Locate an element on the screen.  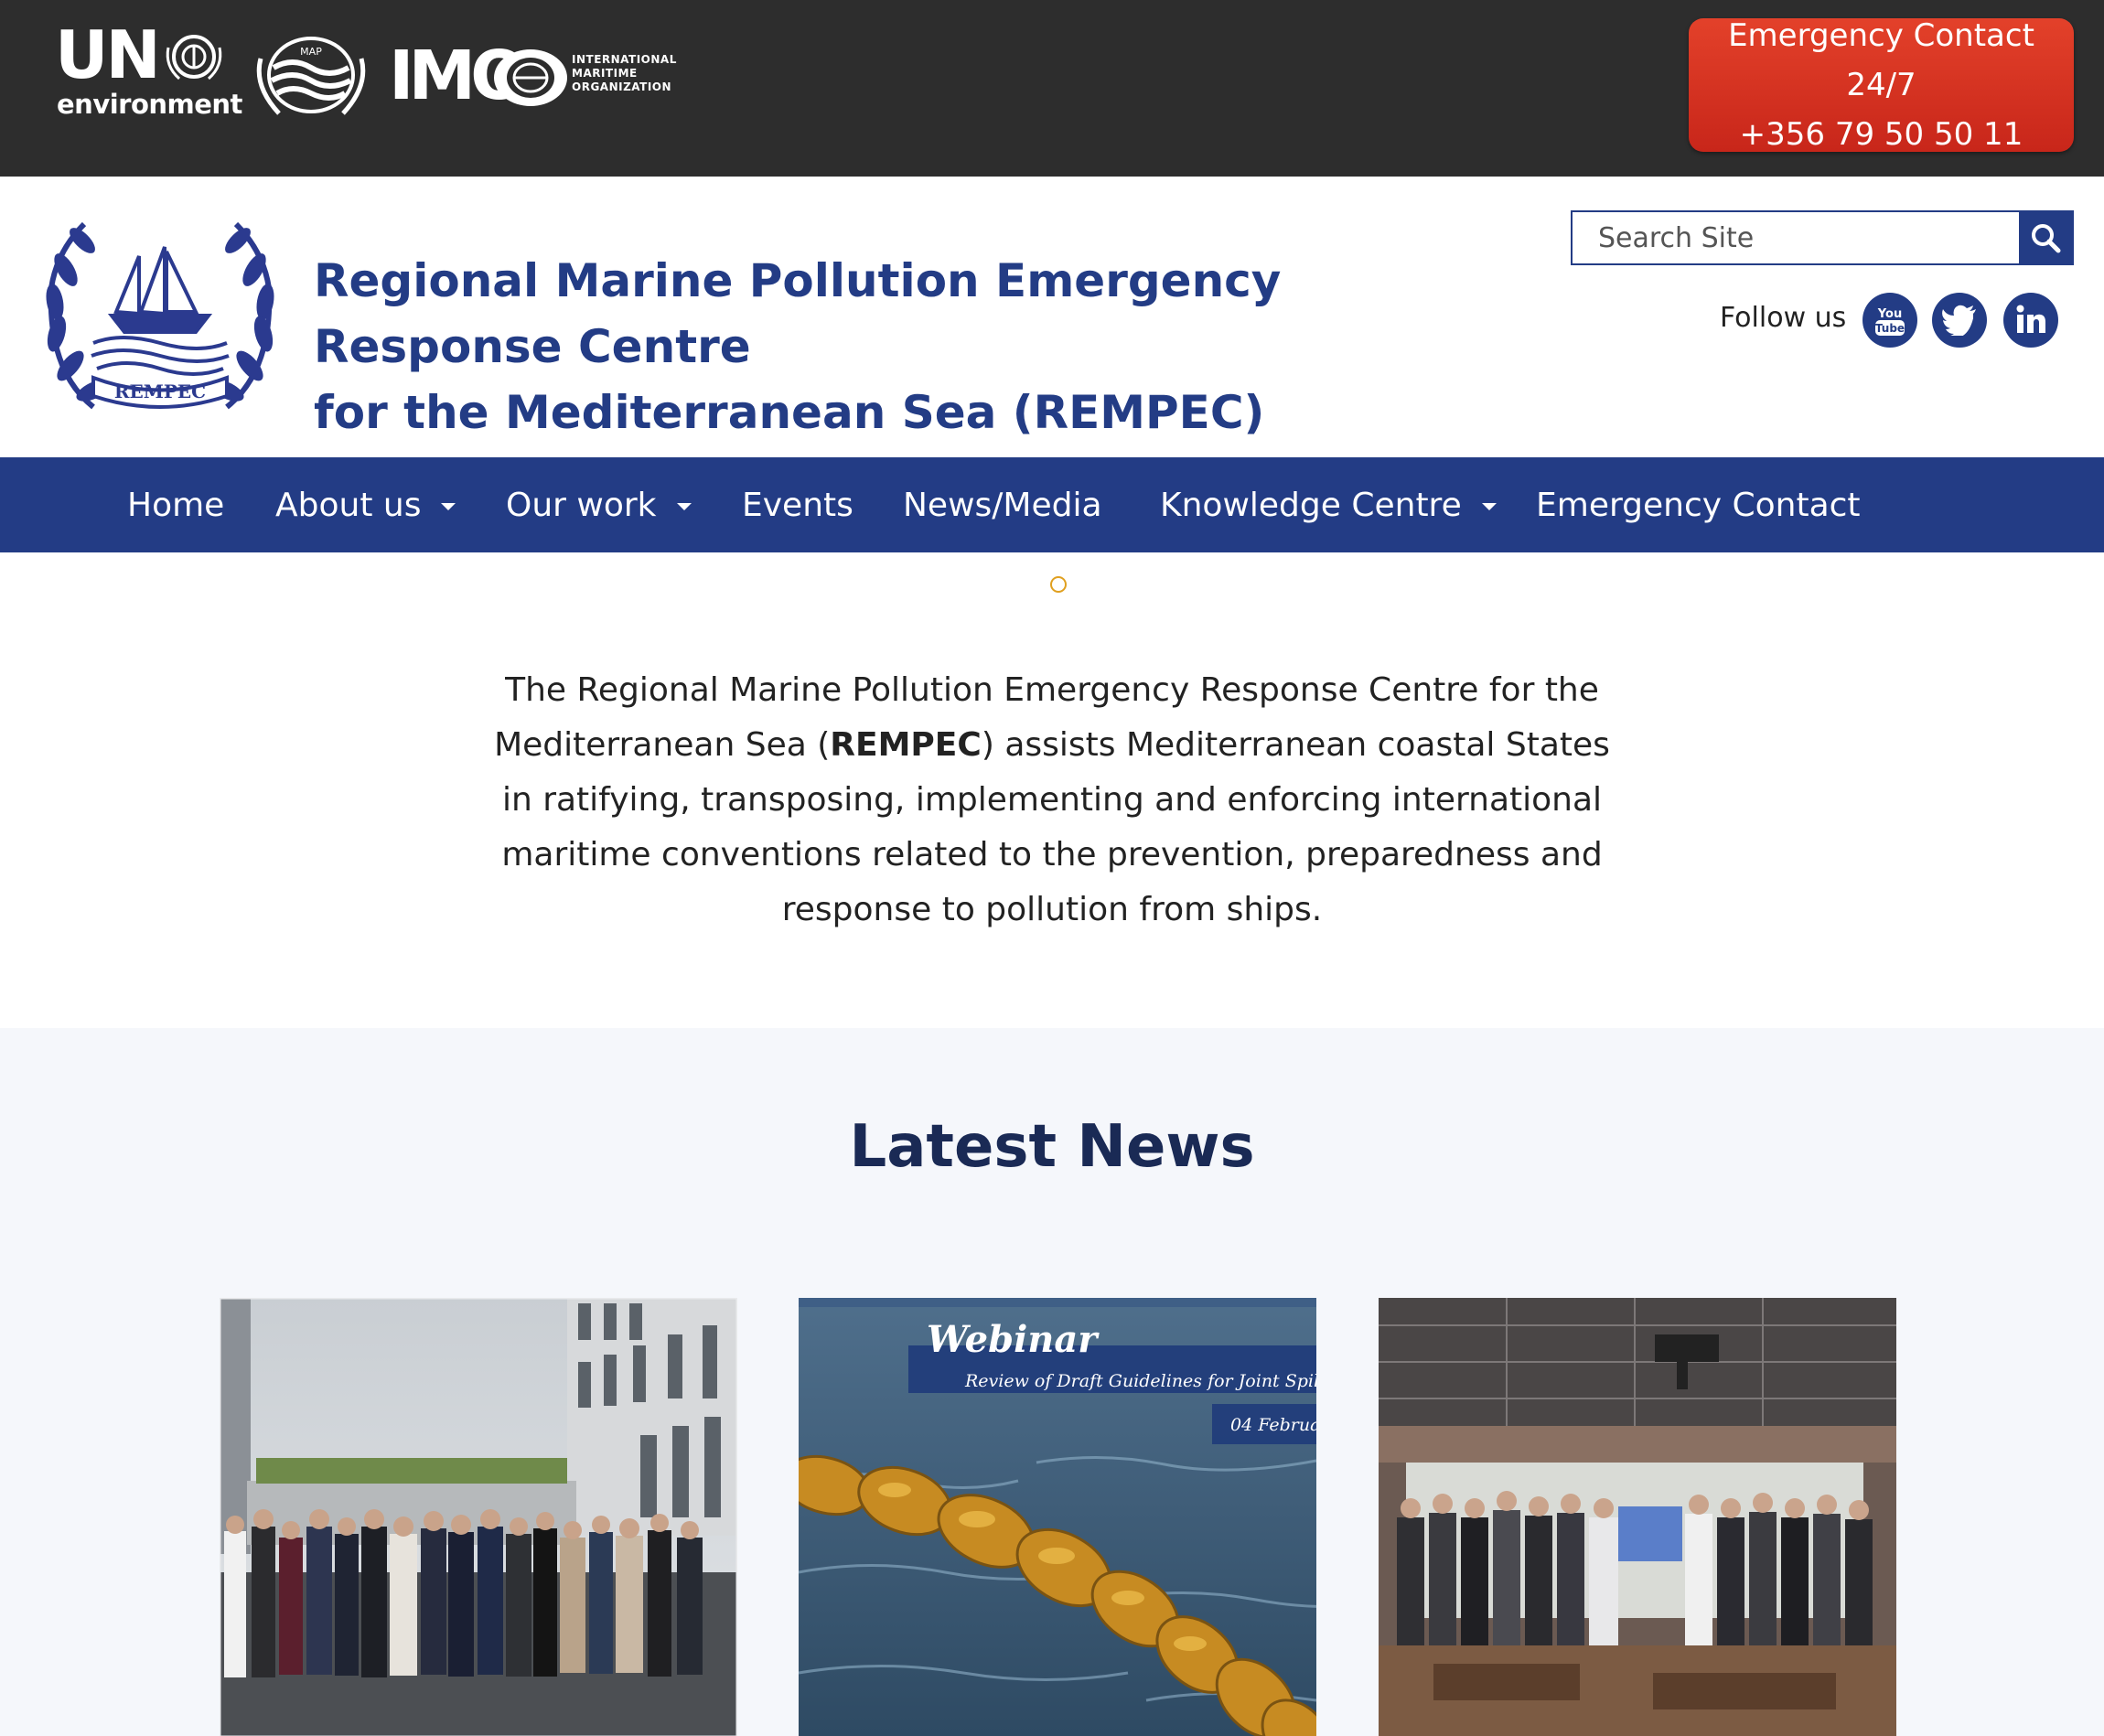
nav-item-about-us: About us is located at coordinates (365, 505).